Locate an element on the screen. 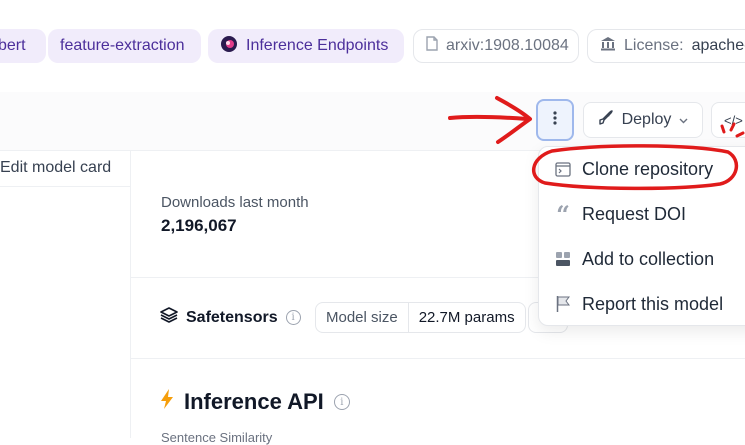  more-options-button is located at coordinates (555, 120).